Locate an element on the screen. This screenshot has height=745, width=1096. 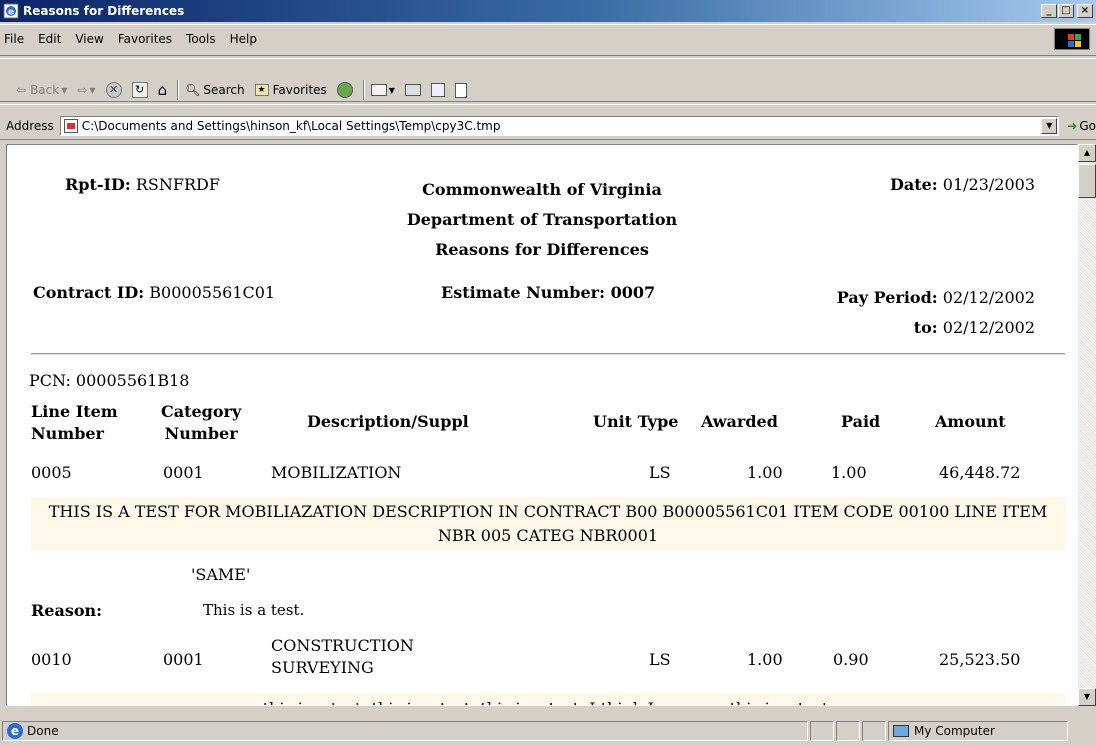
refresh-button: ↻ is located at coordinates (139, 90).